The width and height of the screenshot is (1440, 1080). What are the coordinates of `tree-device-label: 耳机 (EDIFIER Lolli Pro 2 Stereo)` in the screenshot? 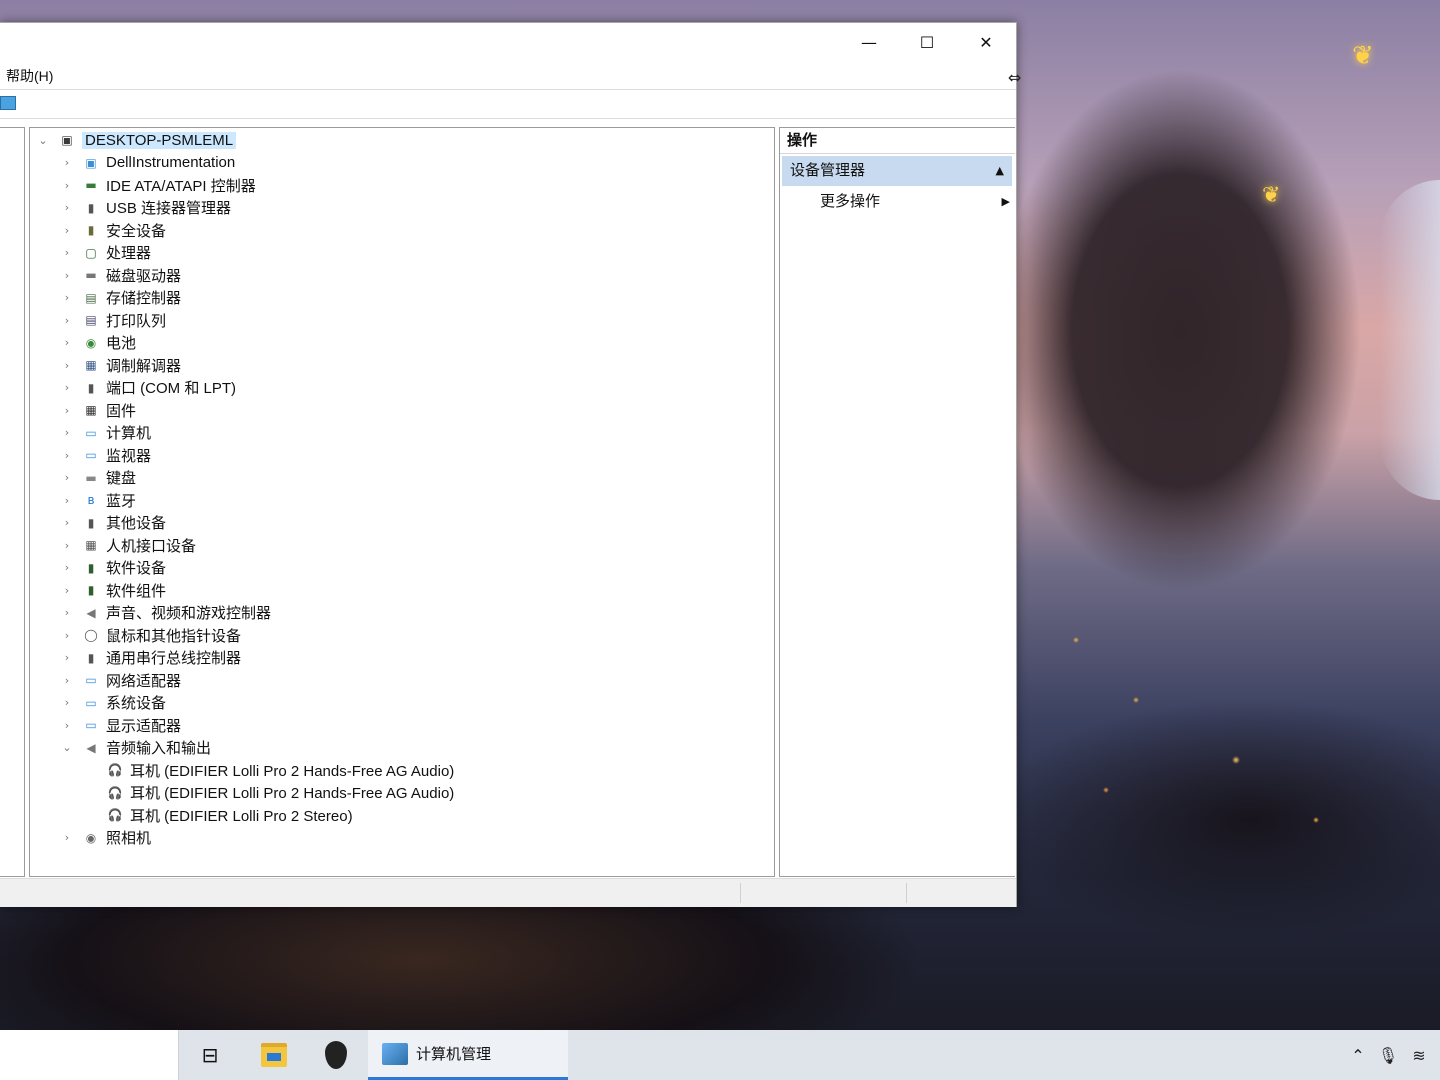 It's located at (241, 816).